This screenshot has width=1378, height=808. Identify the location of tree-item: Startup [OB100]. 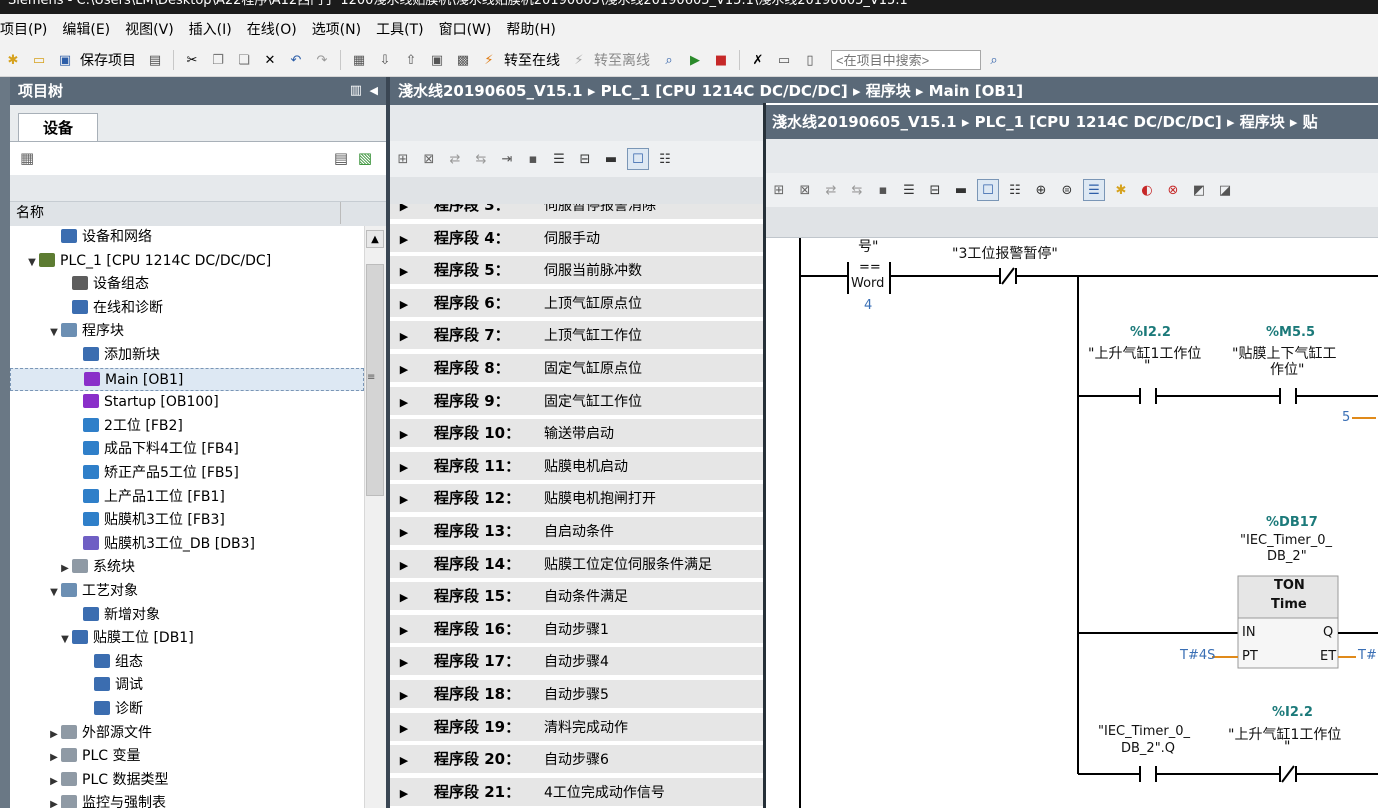
(187, 402).